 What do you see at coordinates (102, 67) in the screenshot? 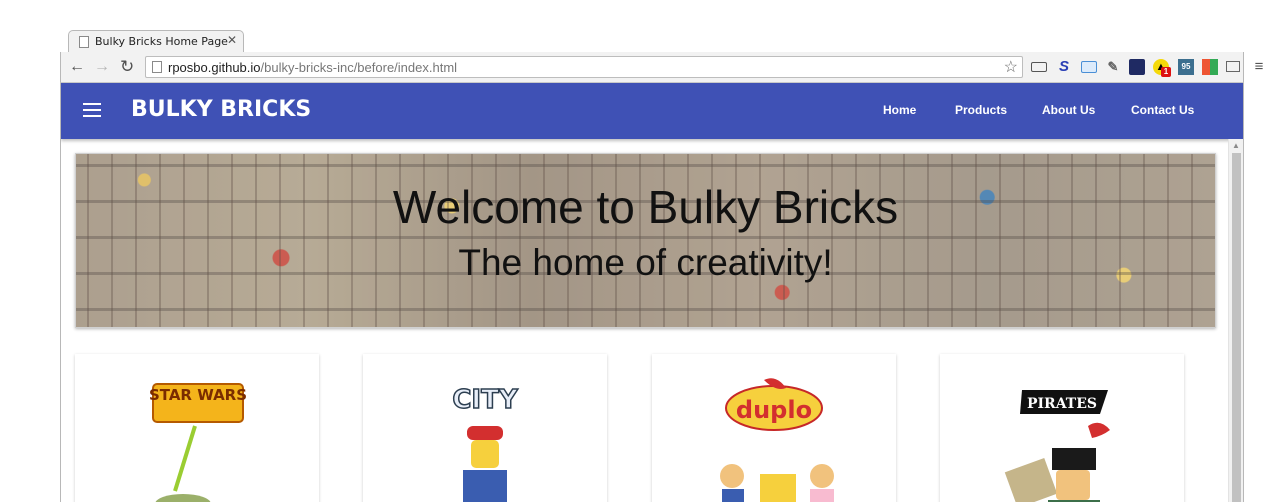
I see `forward-button: →` at bounding box center [102, 67].